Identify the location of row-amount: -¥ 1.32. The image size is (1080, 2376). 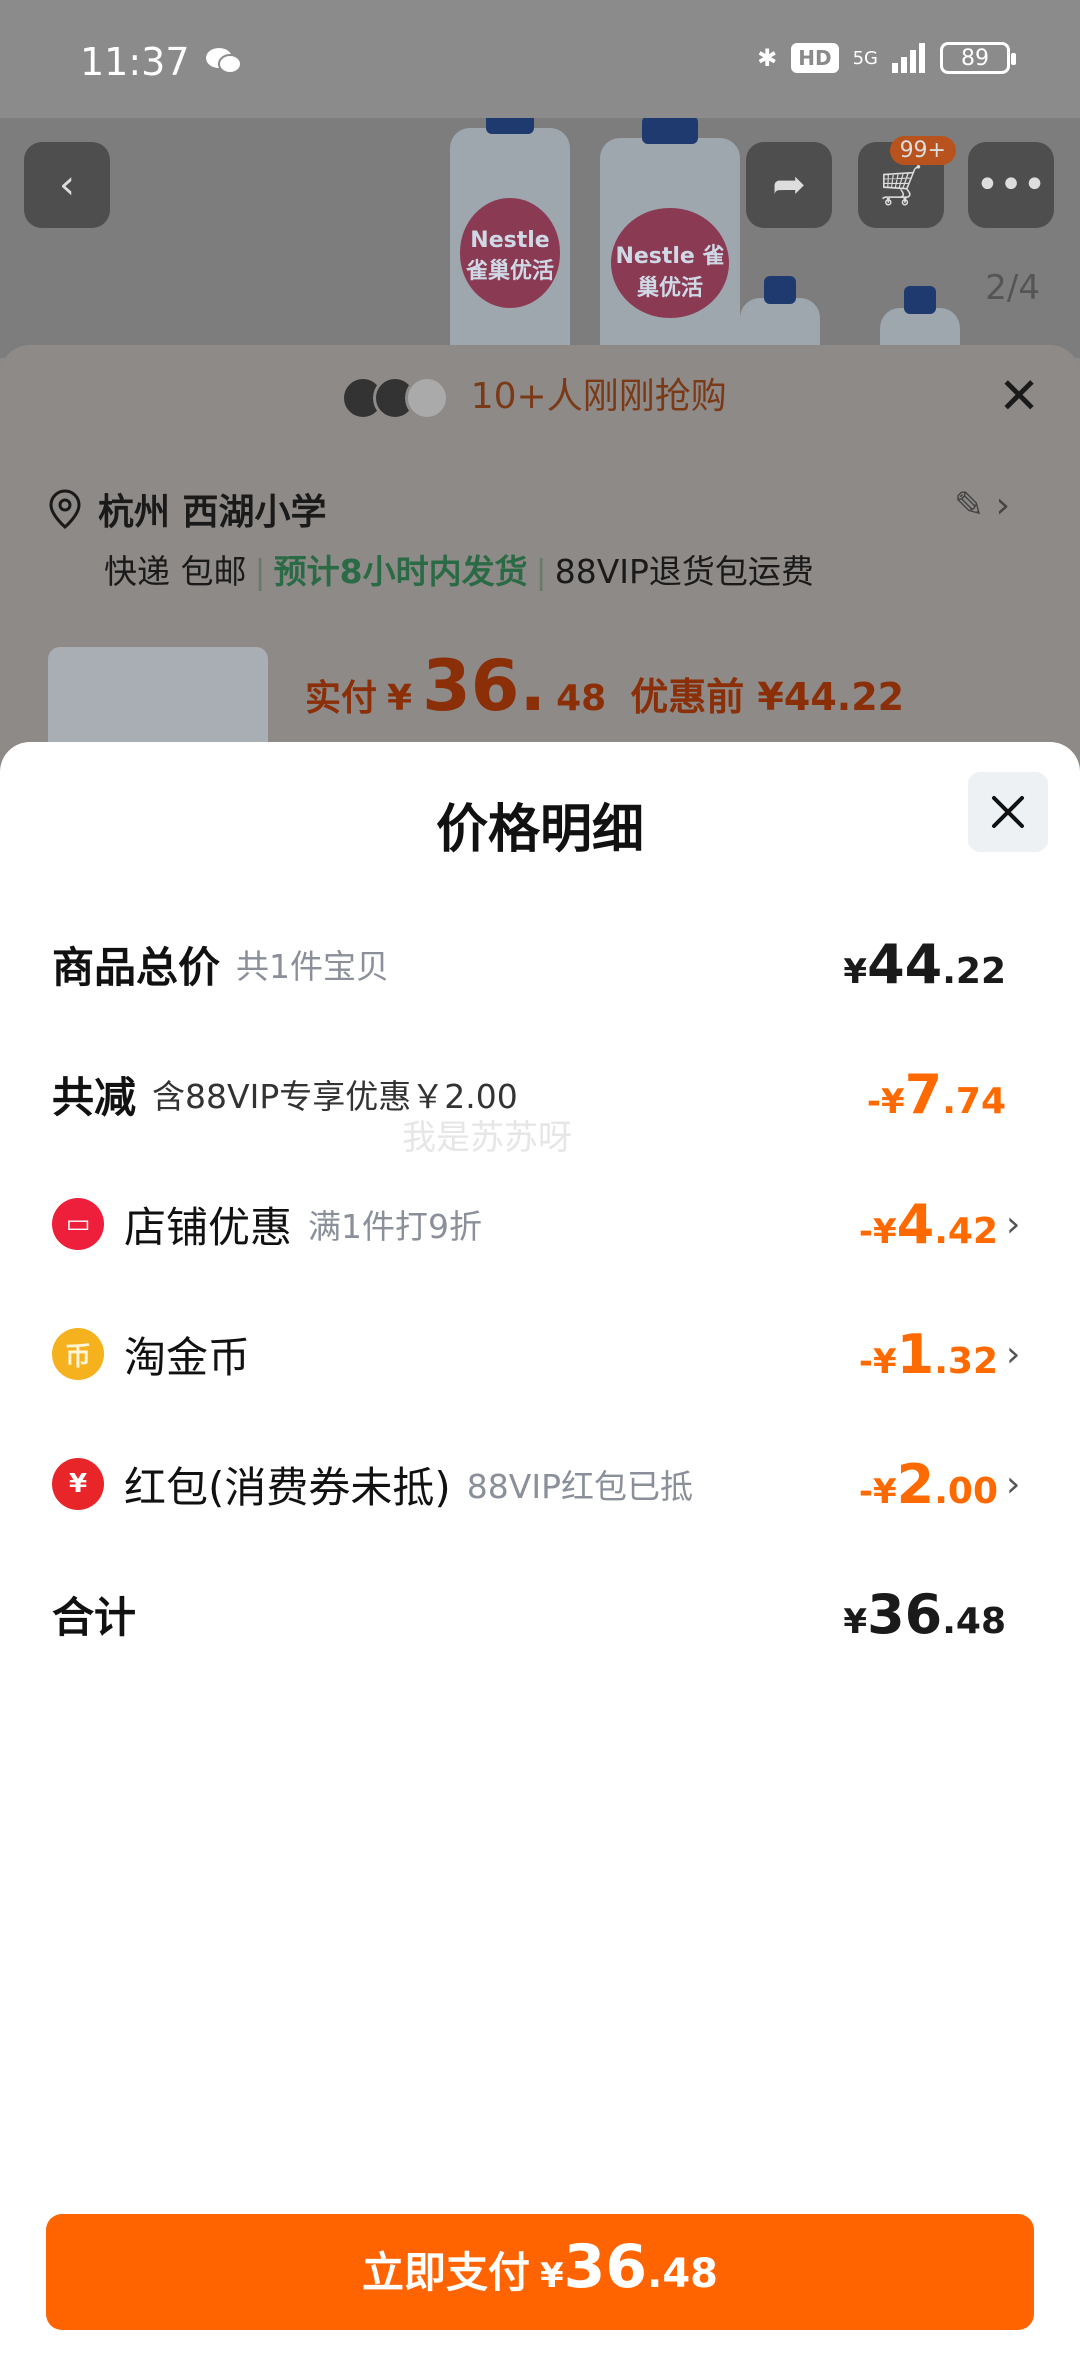
(928, 1354).